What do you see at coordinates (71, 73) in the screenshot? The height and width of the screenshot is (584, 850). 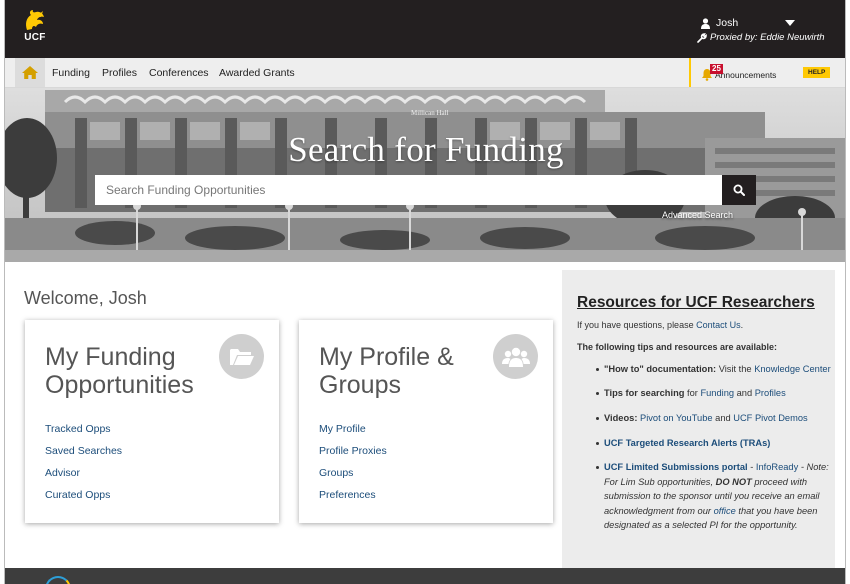 I see `nav-funding: Funding` at bounding box center [71, 73].